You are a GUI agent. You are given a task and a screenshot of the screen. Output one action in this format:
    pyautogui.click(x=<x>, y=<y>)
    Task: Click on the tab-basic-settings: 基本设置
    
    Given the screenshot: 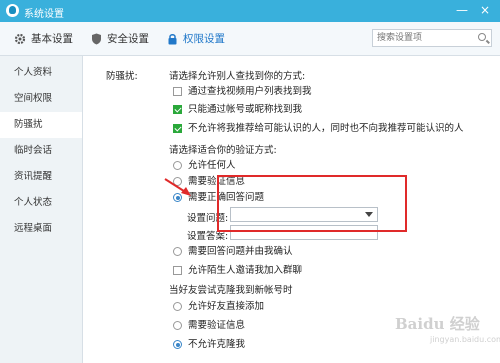 What is the action you would take?
    pyautogui.click(x=43, y=39)
    